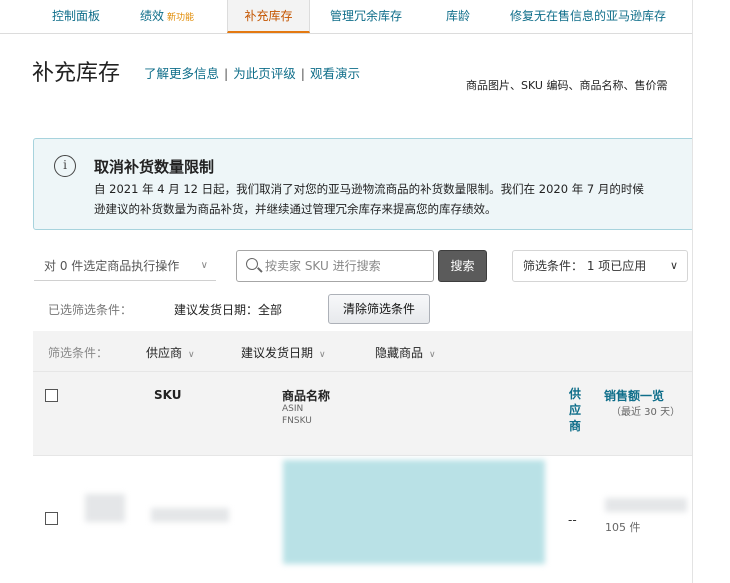  Describe the element at coordinates (345, 266) in the screenshot. I see `sku-search-input` at that location.